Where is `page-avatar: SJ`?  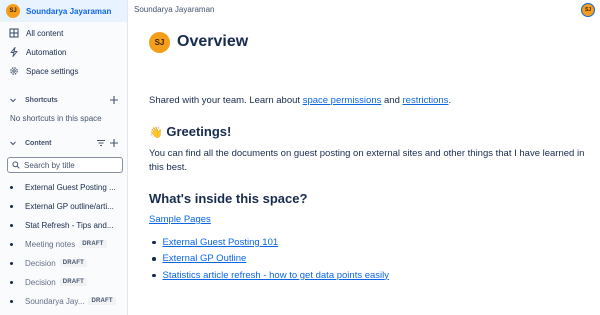
page-avatar: SJ is located at coordinates (159, 42).